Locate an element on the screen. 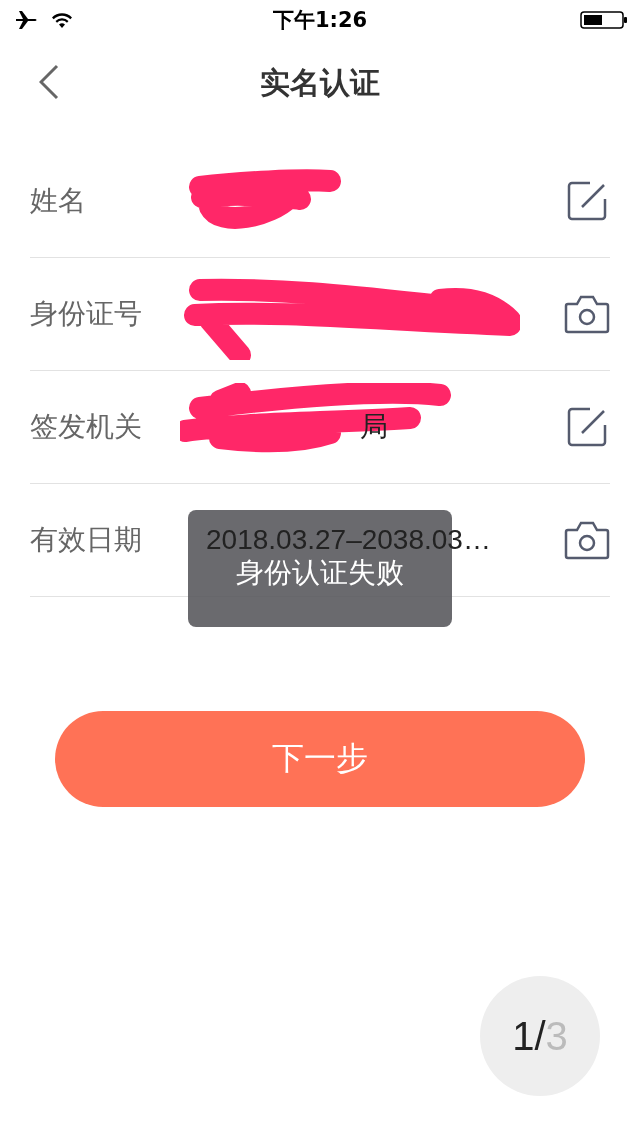 This screenshot has height=1136, width=640. field-label: 签发机关 is located at coordinates (86, 427).